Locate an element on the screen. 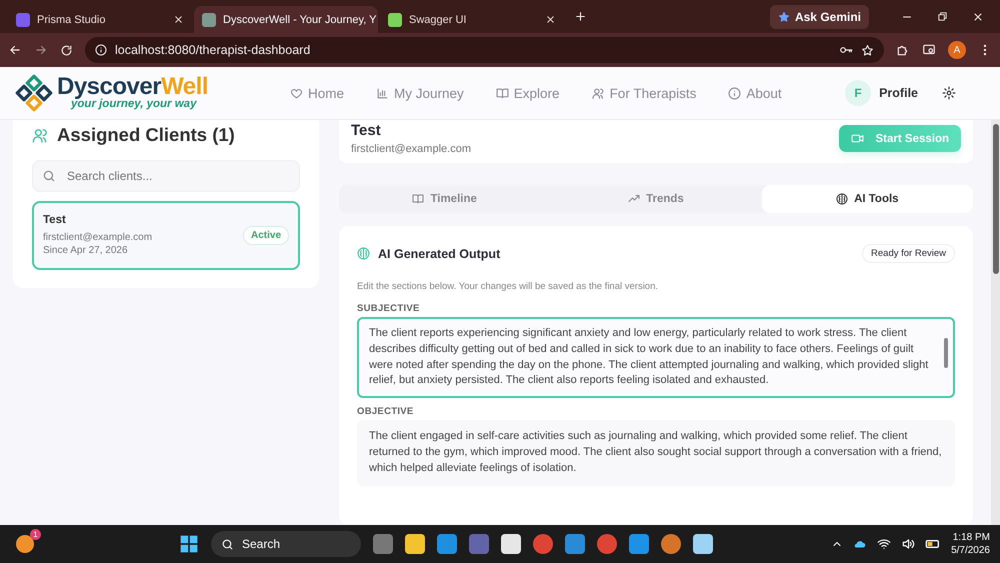 Image resolution: width=1000 pixels, height=563 pixels. section-label: SUBJECTIVE is located at coordinates (389, 308).